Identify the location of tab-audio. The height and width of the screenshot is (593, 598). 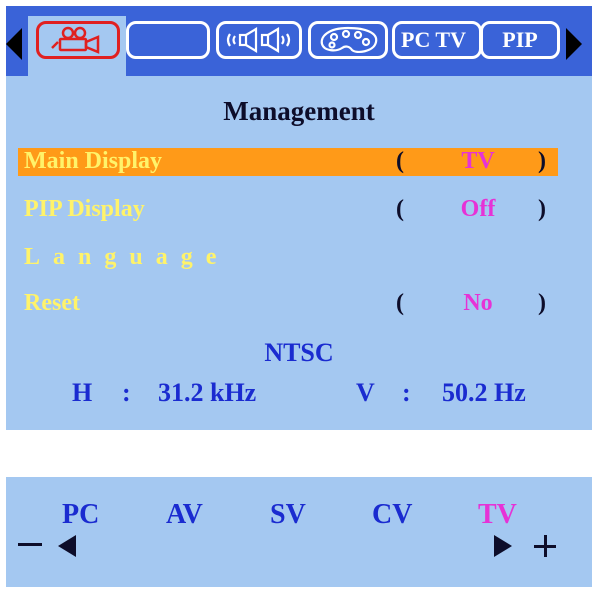
(259, 40).